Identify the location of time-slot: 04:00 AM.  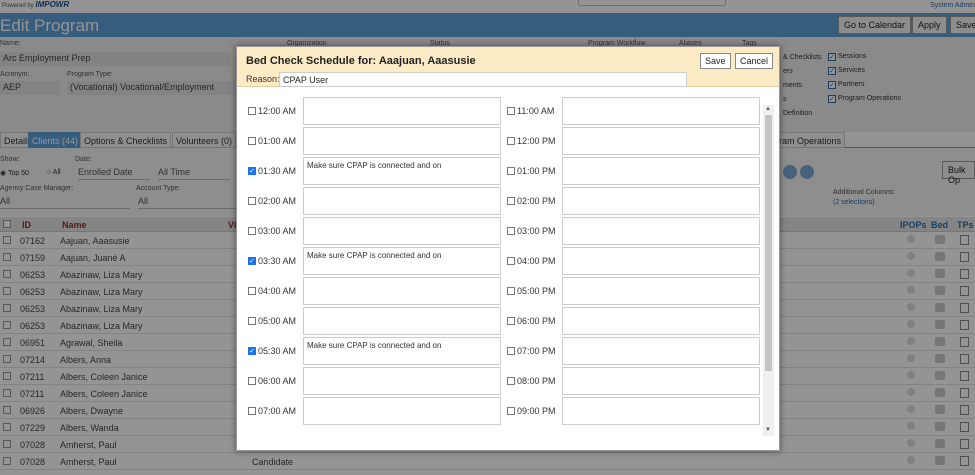
(378, 291).